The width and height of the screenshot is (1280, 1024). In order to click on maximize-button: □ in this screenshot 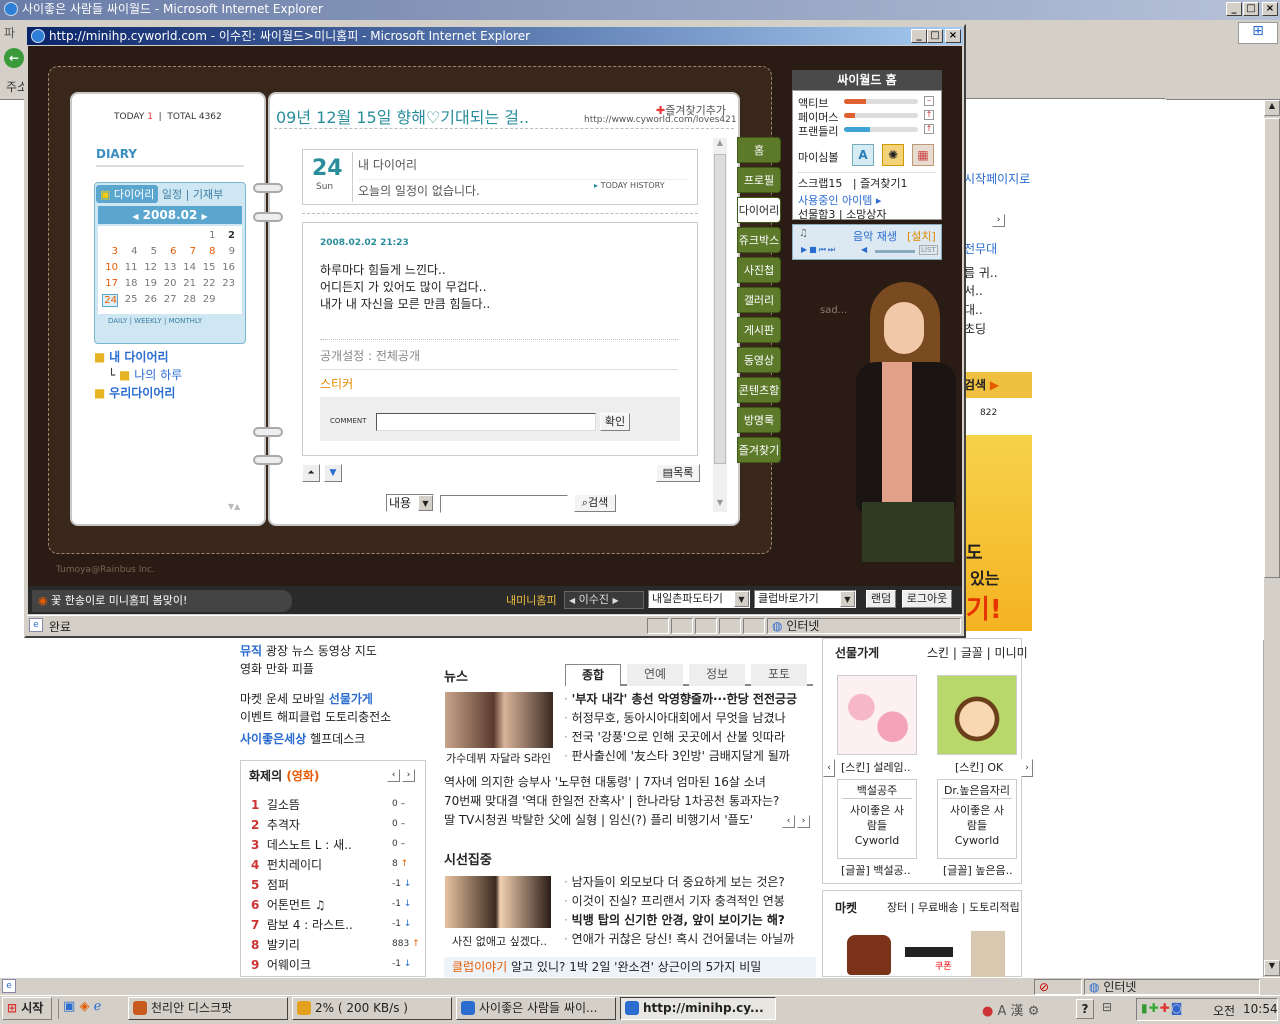, I will do `click(1251, 9)`.